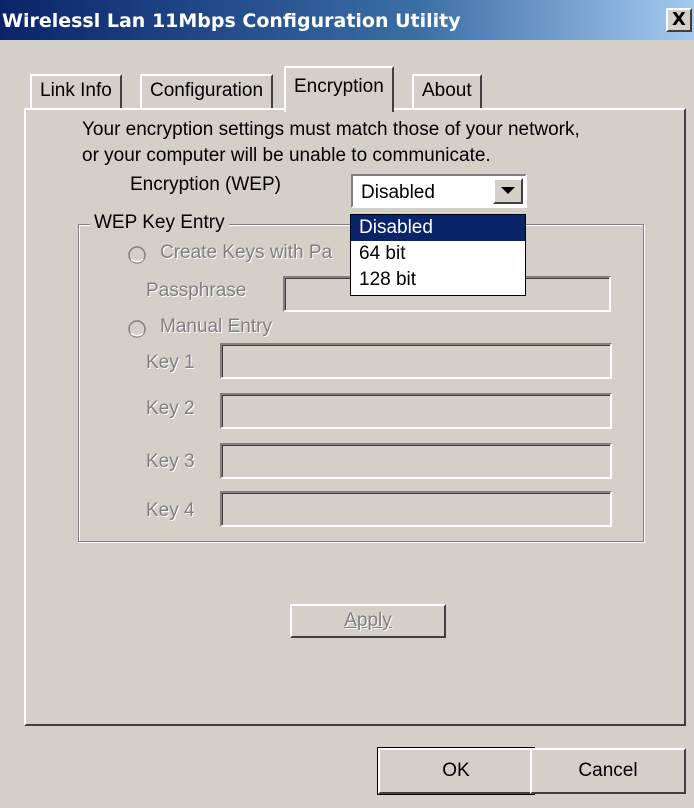 Image resolution: width=694 pixels, height=808 pixels. Describe the element at coordinates (137, 255) in the screenshot. I see `create-keys-radio` at that location.